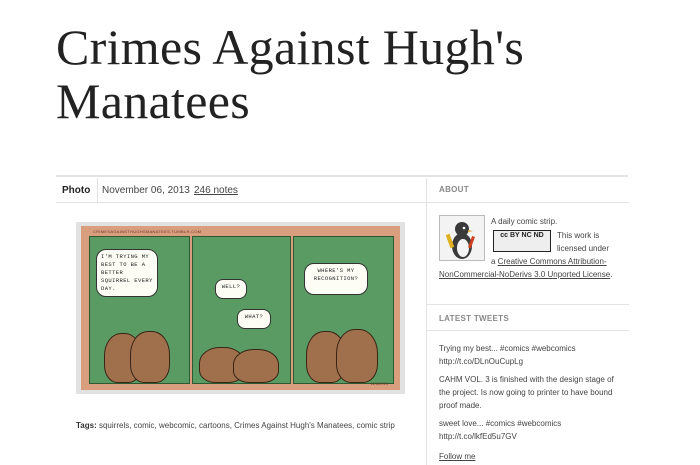 Image resolution: width=700 pixels, height=465 pixels. Describe the element at coordinates (583, 248) in the screenshot. I see `about-line: licensed under` at that location.